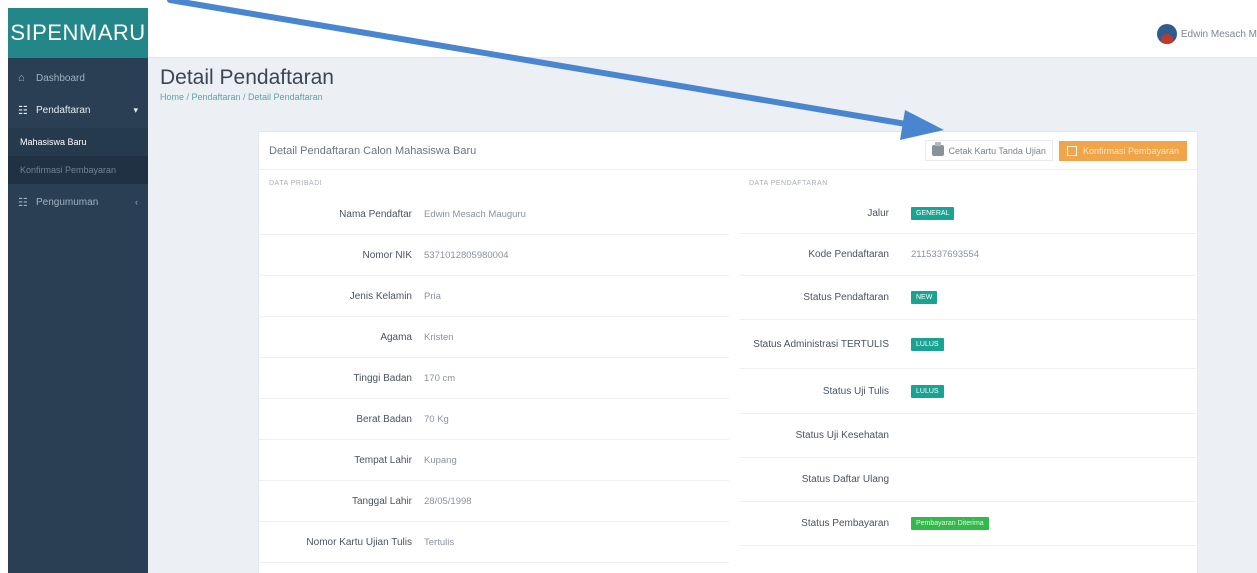 The height and width of the screenshot is (573, 1257). Describe the element at coordinates (78, 33) in the screenshot. I see `brand-logo: SIPENMARU` at that location.